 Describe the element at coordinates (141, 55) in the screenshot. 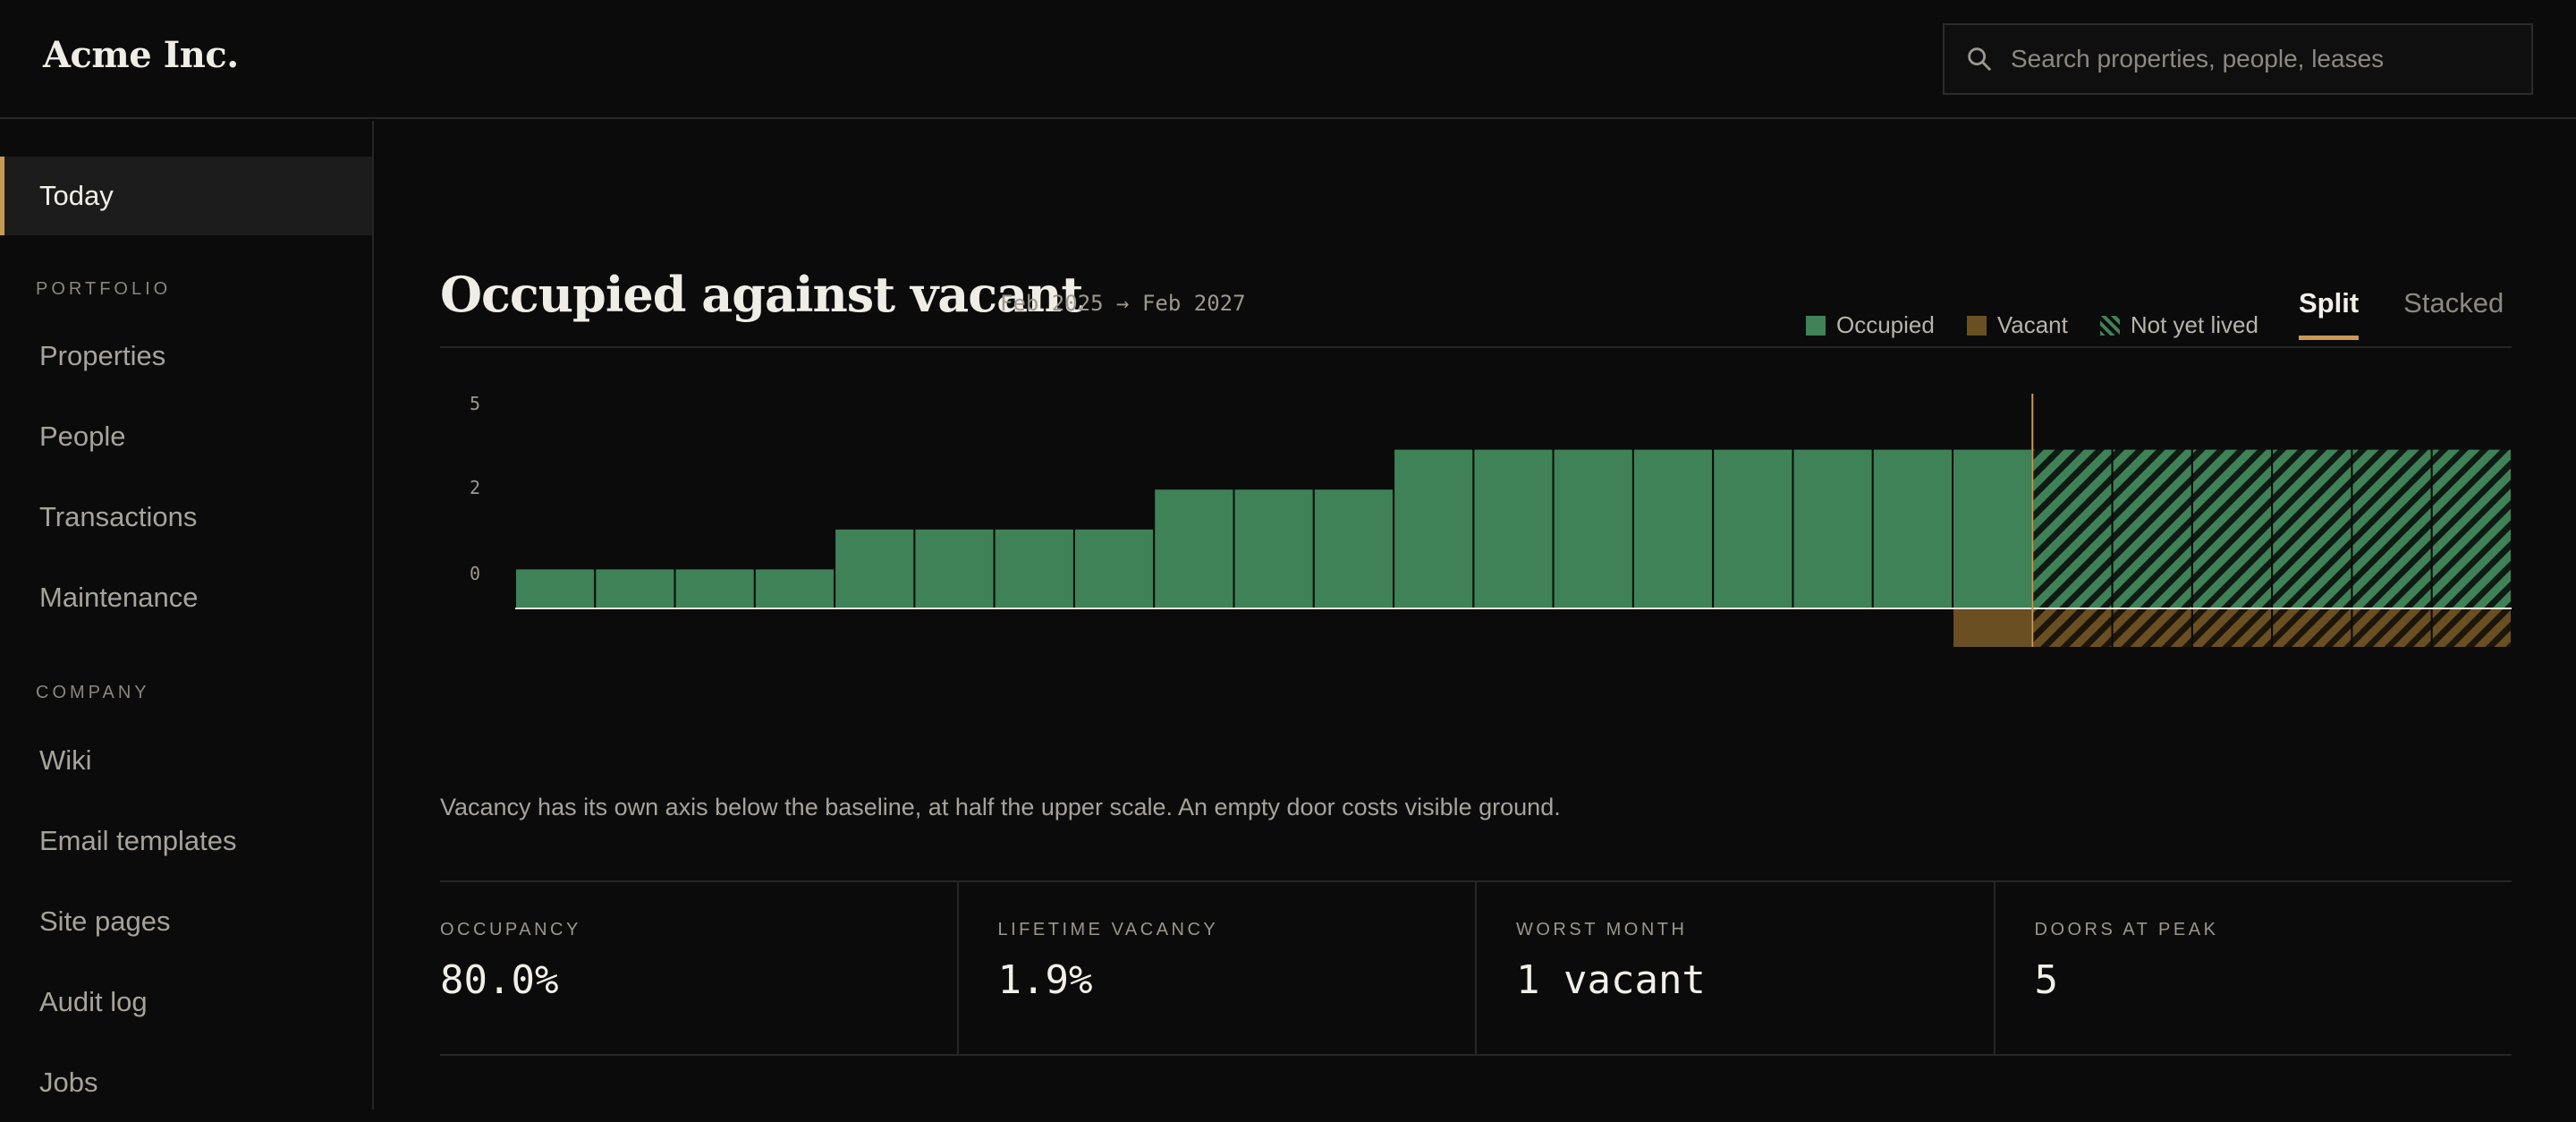

I see `brand-logo: Acme Inc.` at that location.